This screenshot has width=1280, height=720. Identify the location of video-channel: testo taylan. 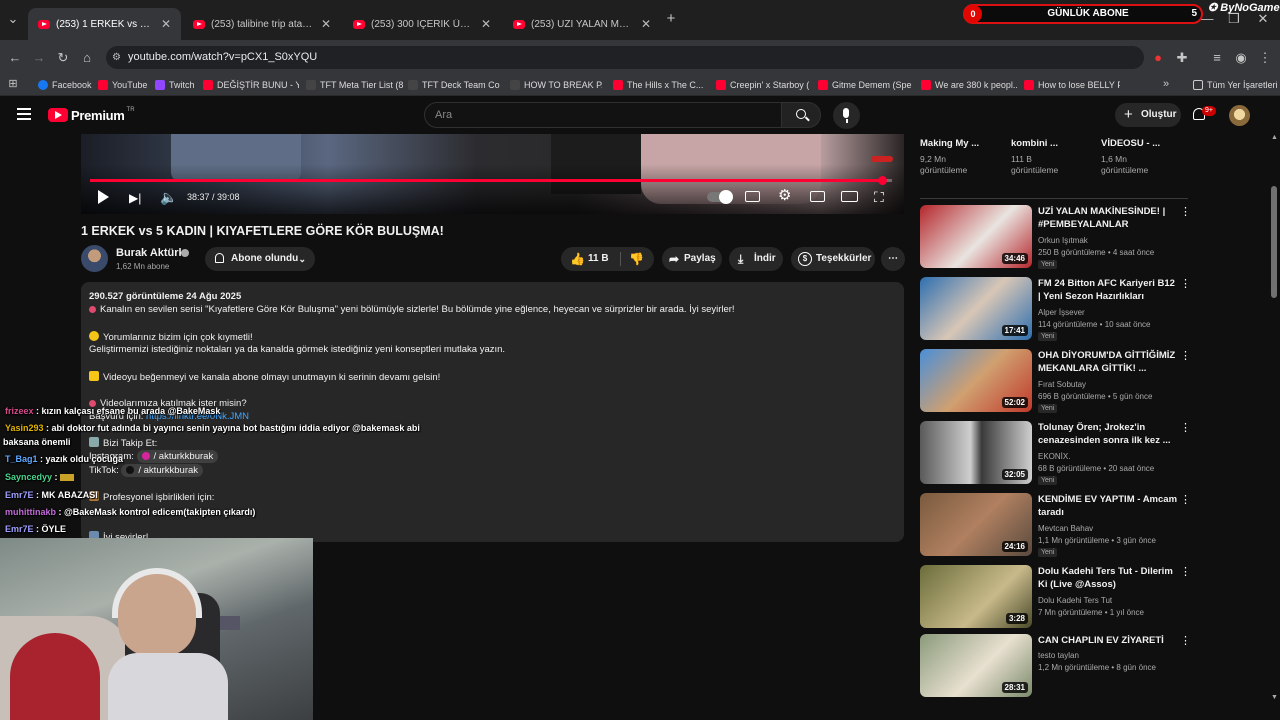
(1058, 655).